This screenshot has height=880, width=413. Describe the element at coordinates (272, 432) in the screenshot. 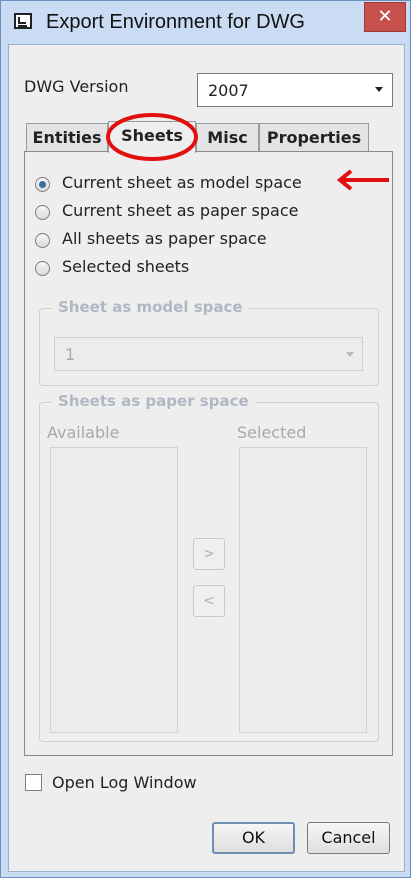

I see `selected-label: Selected` at that location.